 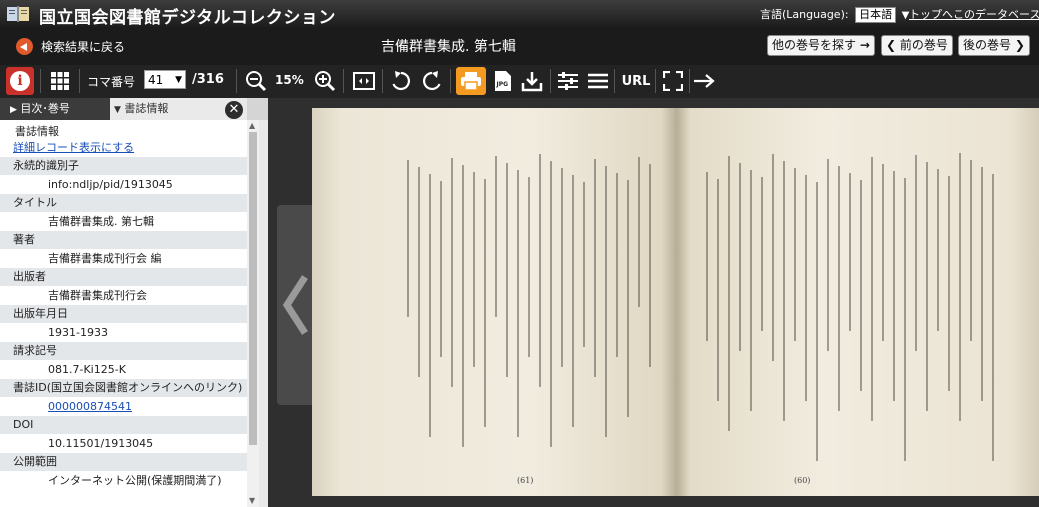 What do you see at coordinates (289, 80) in the screenshot?
I see `zoom-level: 15%` at bounding box center [289, 80].